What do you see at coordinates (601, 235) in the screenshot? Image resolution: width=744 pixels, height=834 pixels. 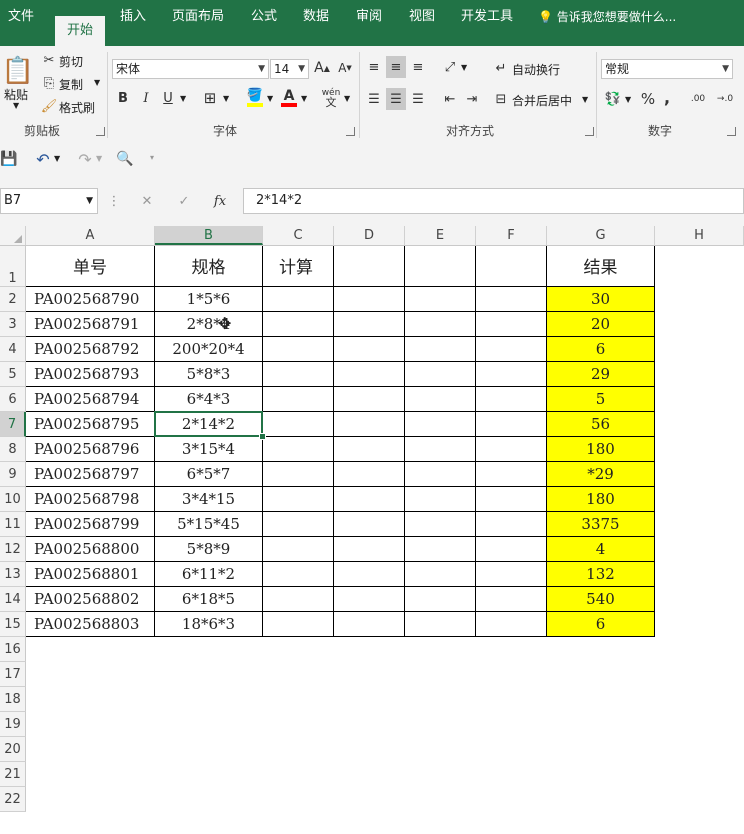 I see `column-header-g: G` at bounding box center [601, 235].